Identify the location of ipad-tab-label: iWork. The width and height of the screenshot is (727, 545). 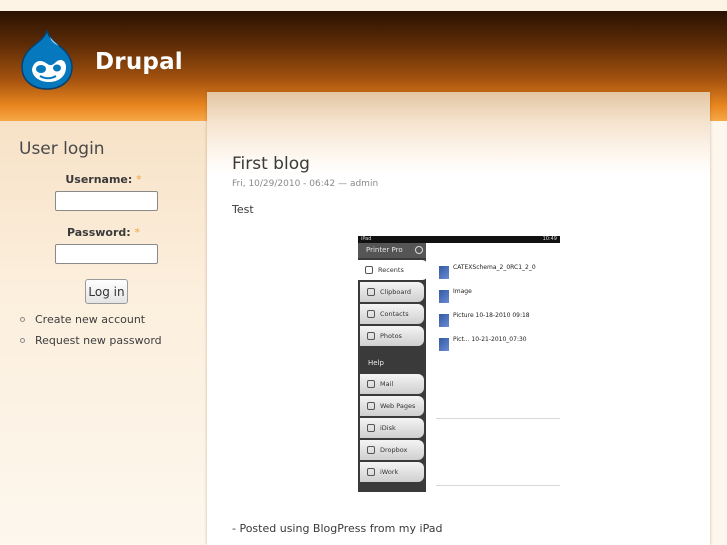
(389, 472).